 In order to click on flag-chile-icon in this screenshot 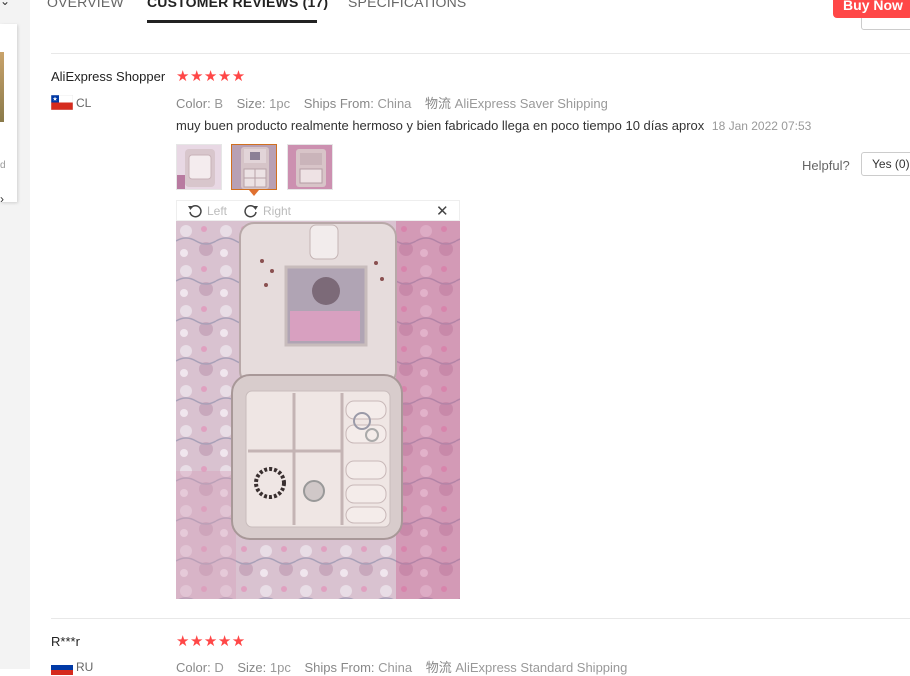, I will do `click(62, 102)`.